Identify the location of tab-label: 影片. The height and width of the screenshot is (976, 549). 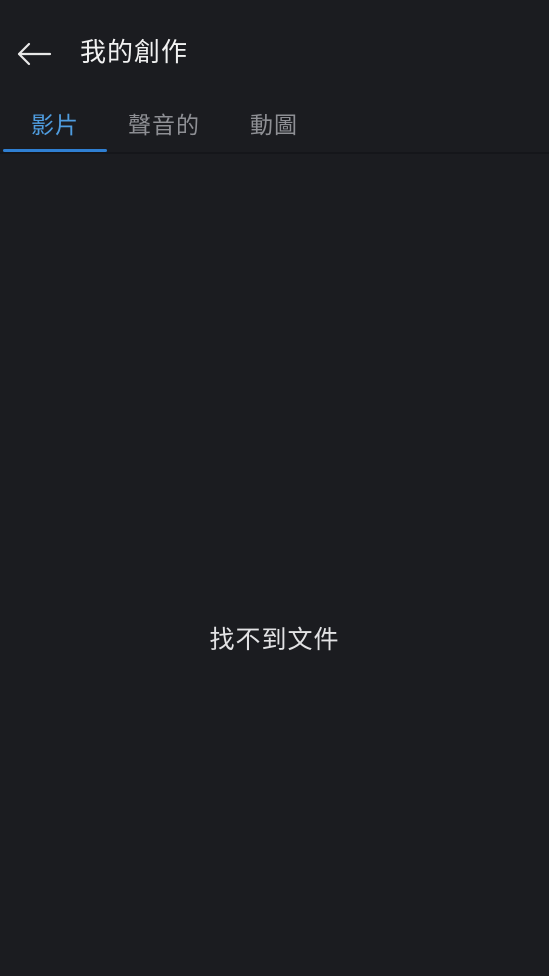
(55, 126).